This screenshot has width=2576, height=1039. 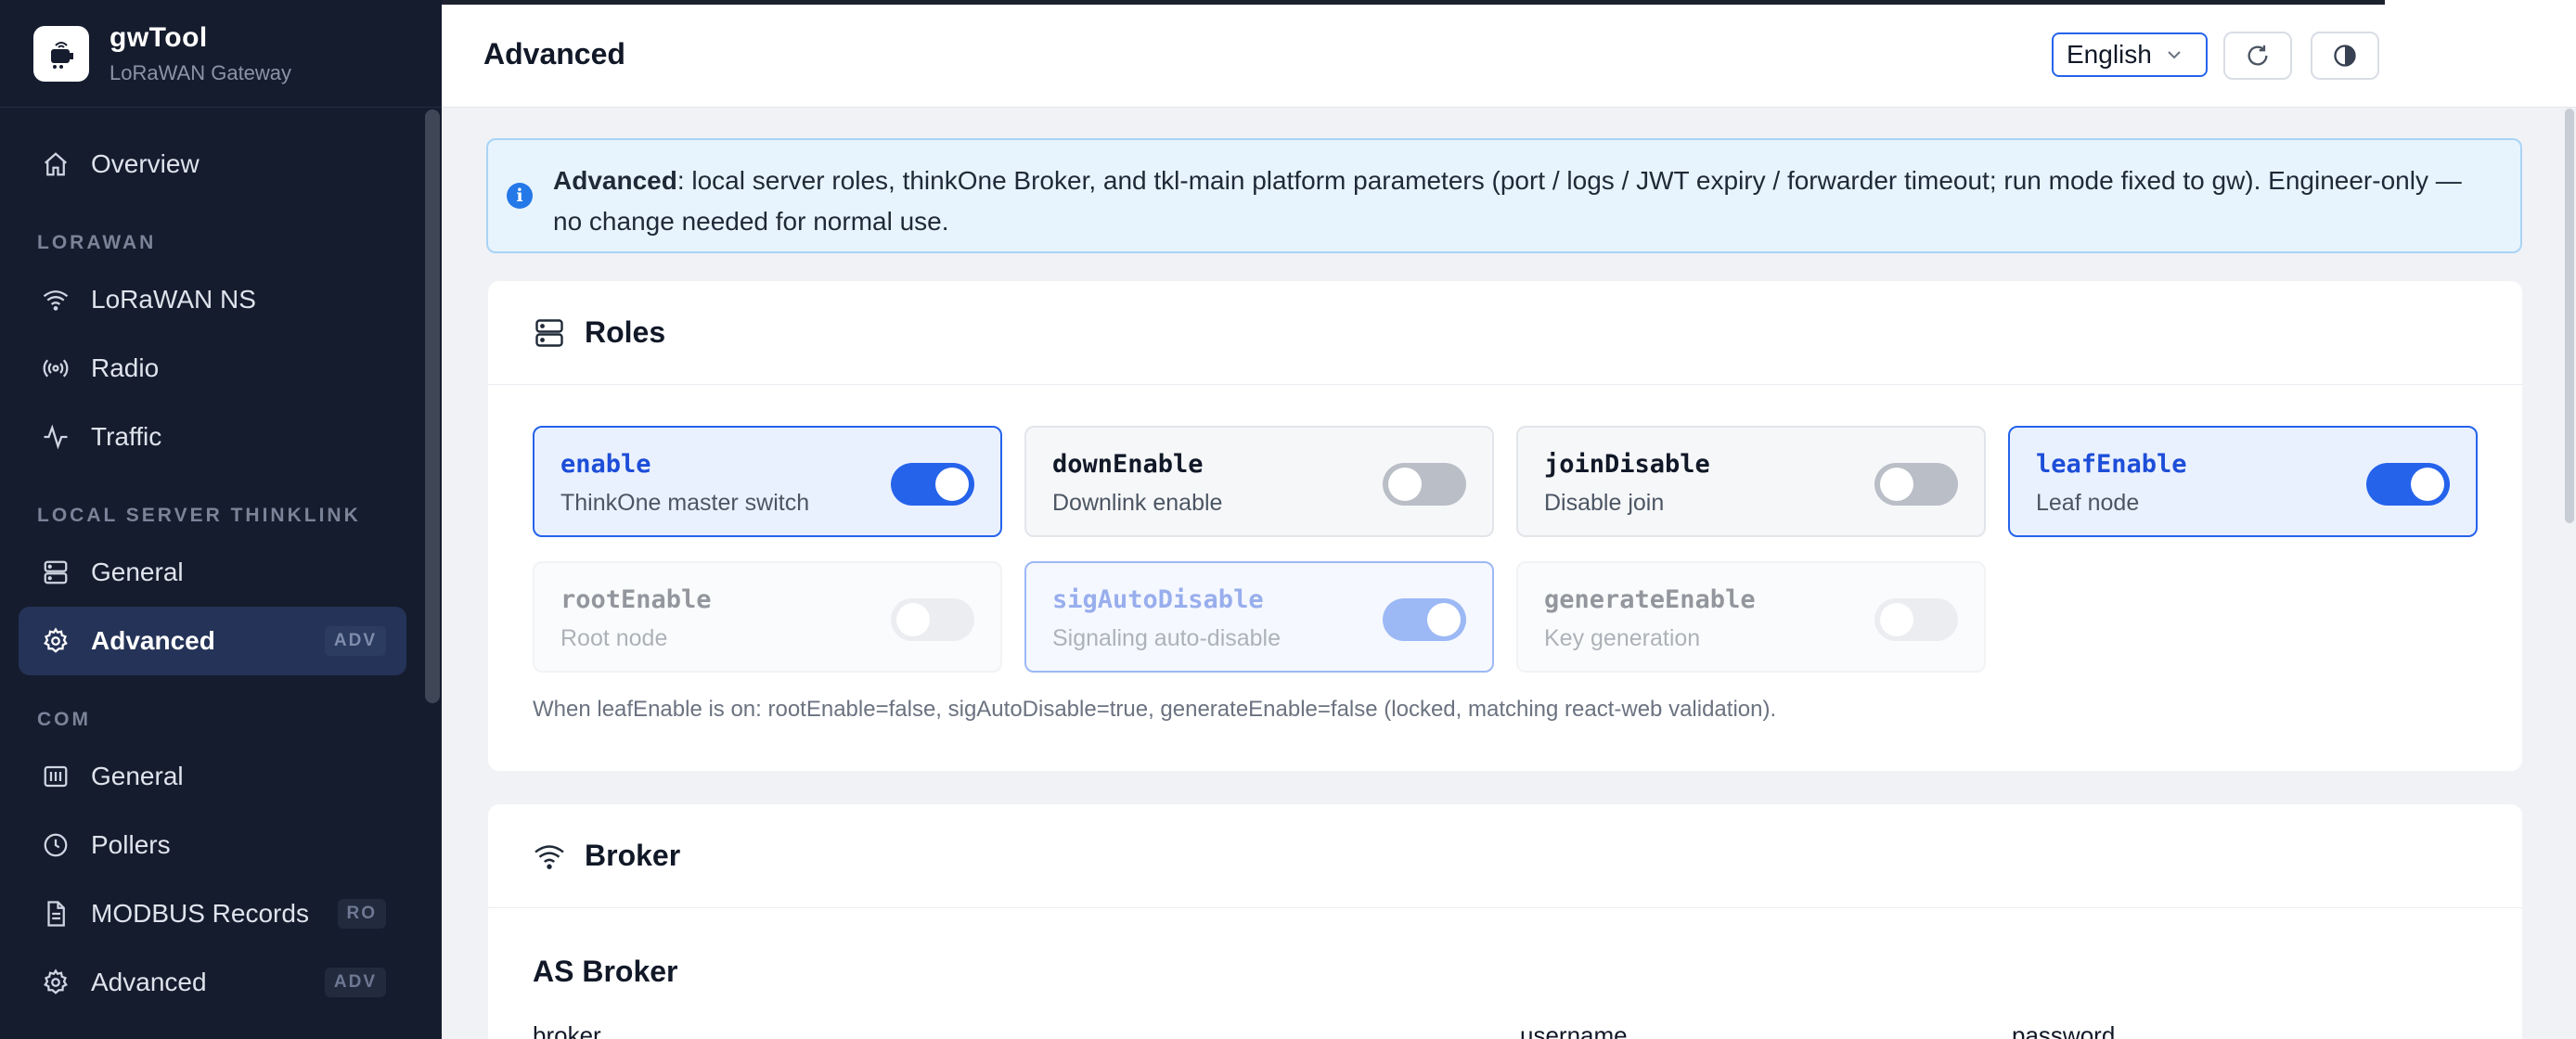 I want to click on sidebar-item-label: Overview, so click(x=145, y=163).